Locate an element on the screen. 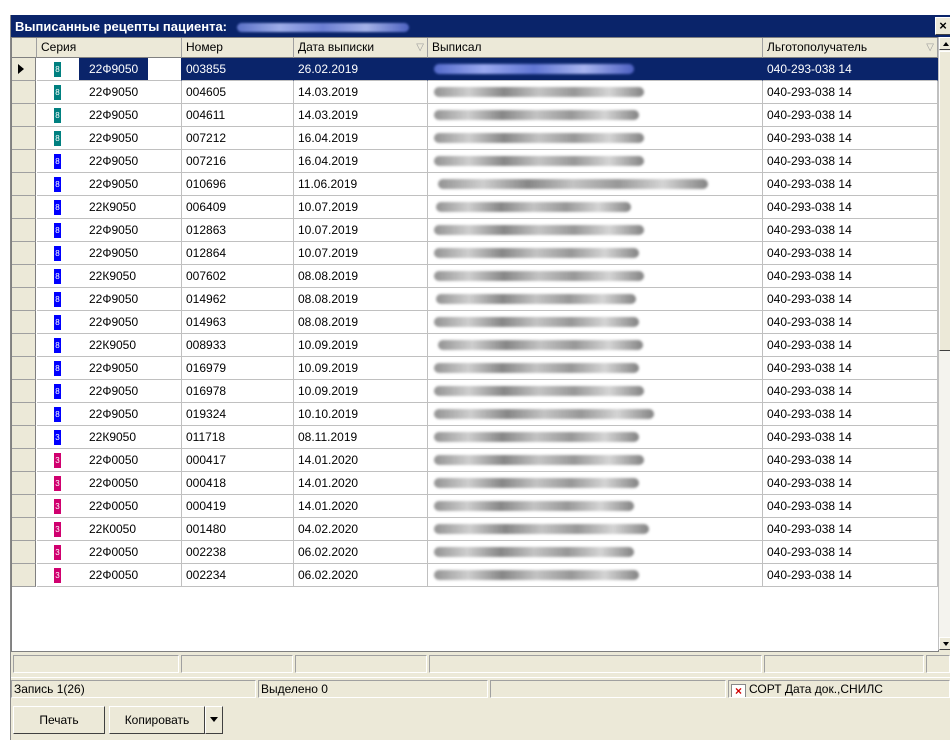  cell-nomer: 012863 is located at coordinates (238, 230).